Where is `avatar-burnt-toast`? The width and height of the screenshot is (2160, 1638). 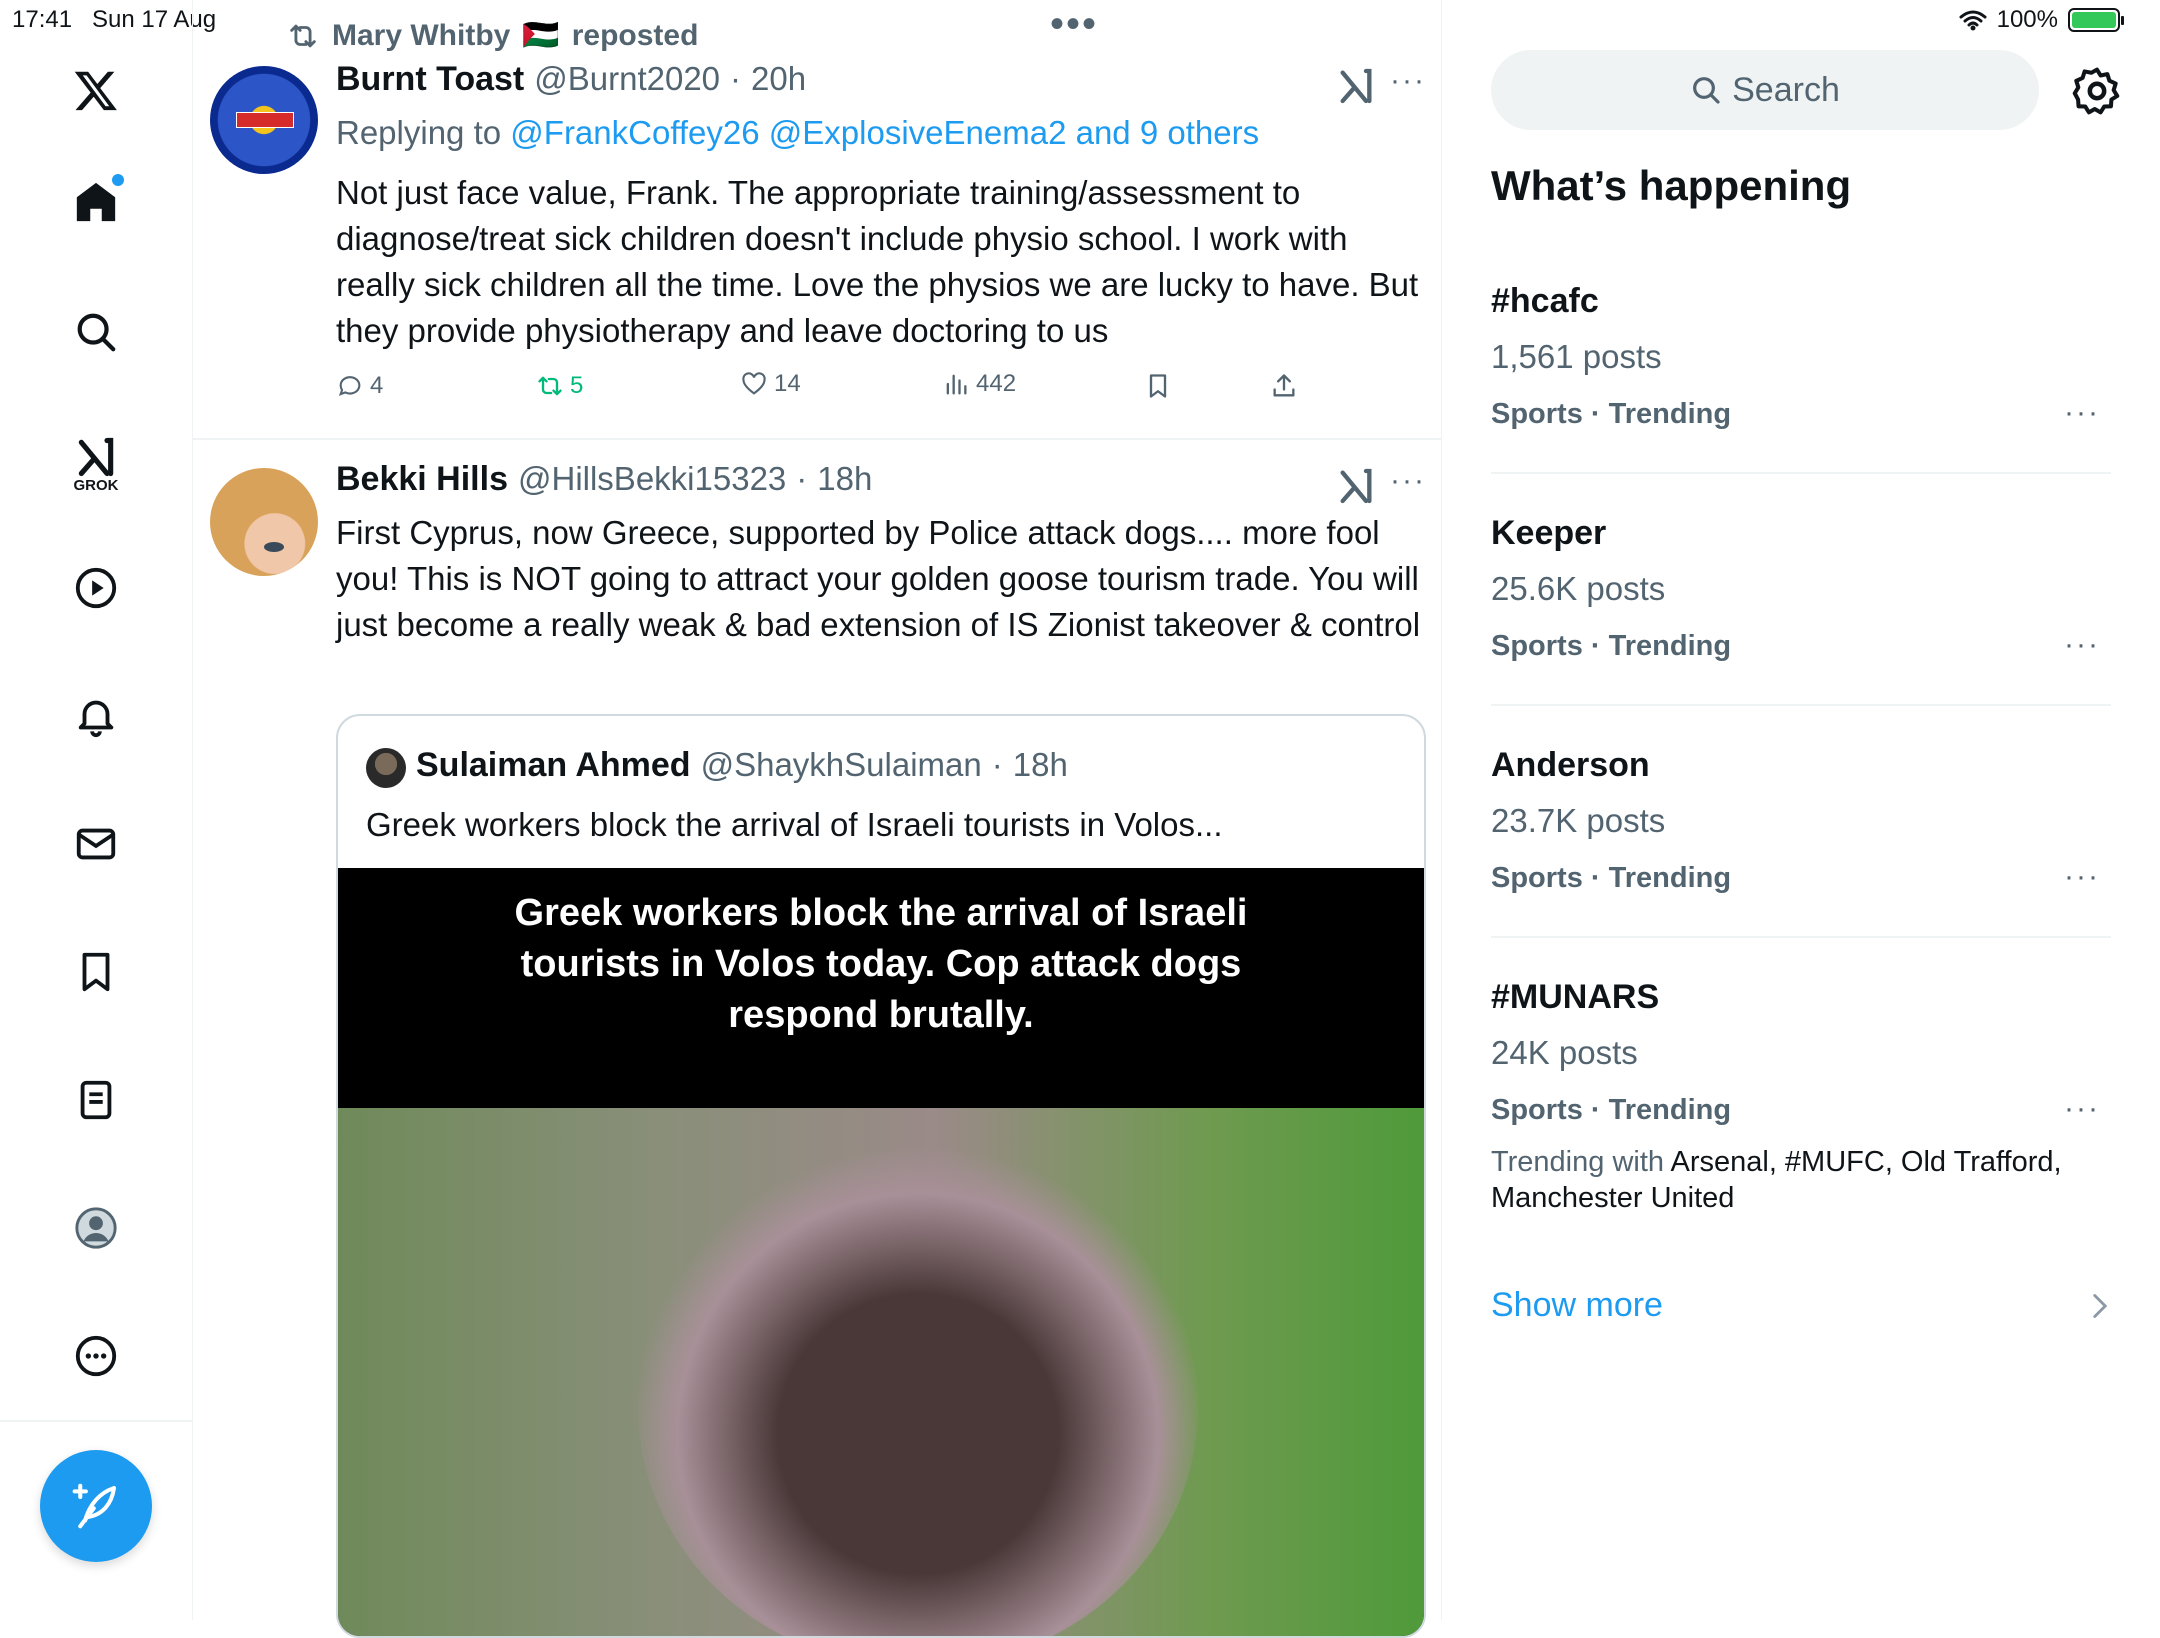
avatar-burnt-toast is located at coordinates (264, 120).